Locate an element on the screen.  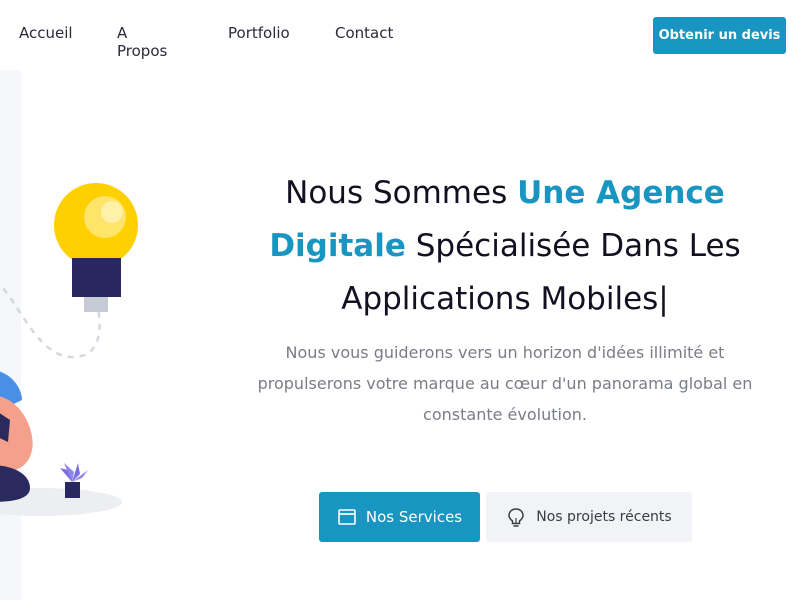
nav-link-a-propos: A Propos is located at coordinates (142, 42).